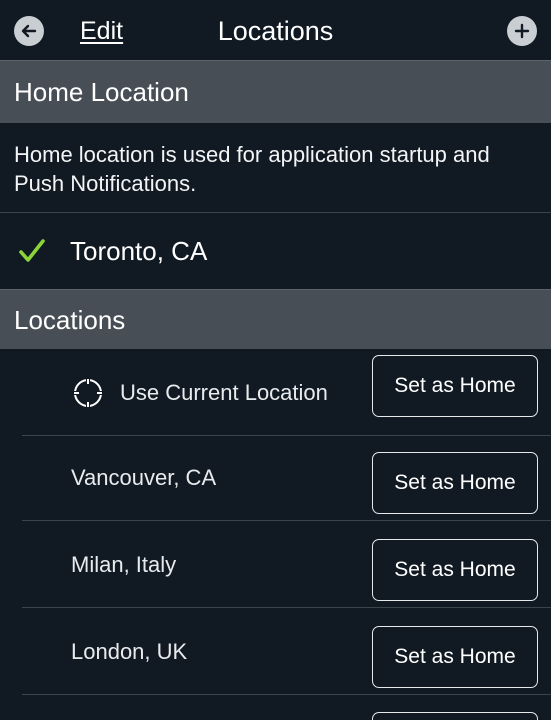  Describe the element at coordinates (139, 251) in the screenshot. I see `home-location-name: Toronto, CA` at that location.